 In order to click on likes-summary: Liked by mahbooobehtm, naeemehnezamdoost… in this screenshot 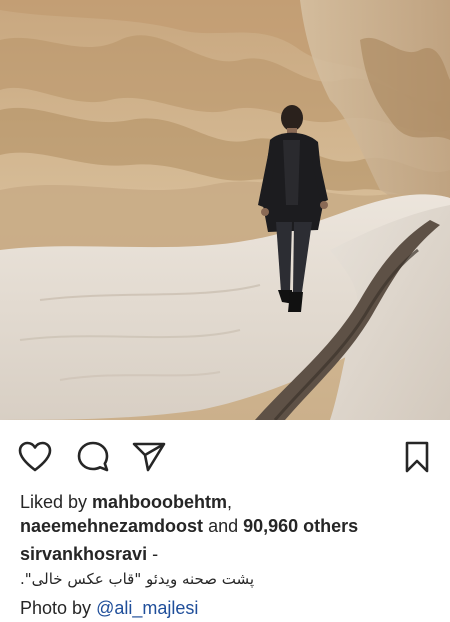, I will do `click(230, 514)`.